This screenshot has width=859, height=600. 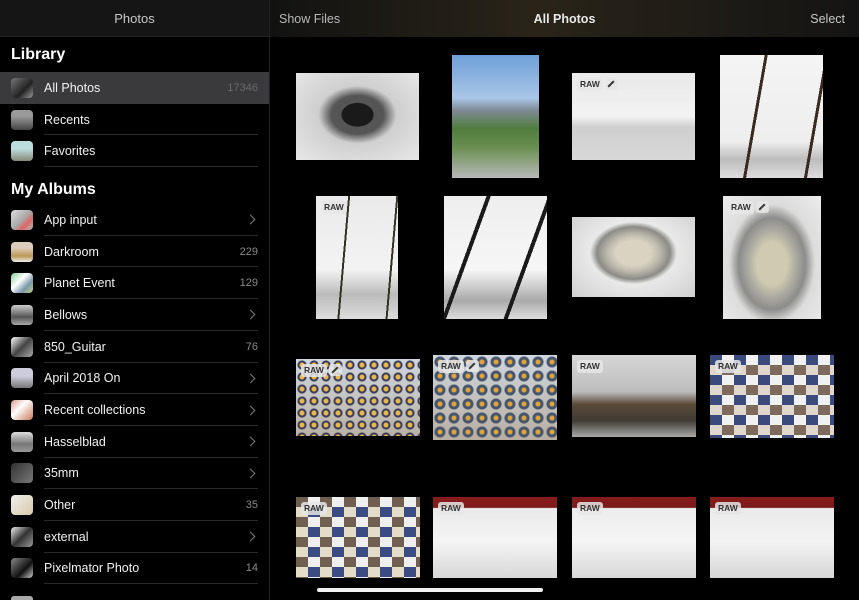 I want to click on sidebar-item-recents: Recents, so click(x=134, y=120).